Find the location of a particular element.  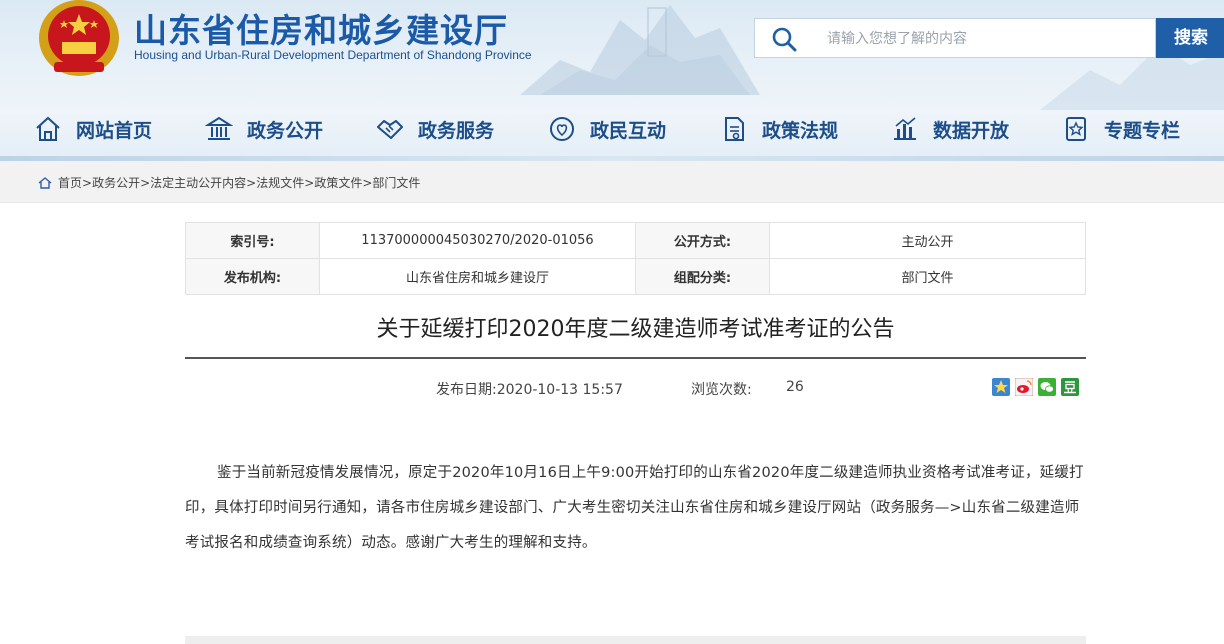

nav-label: 政务公开 is located at coordinates (285, 130).